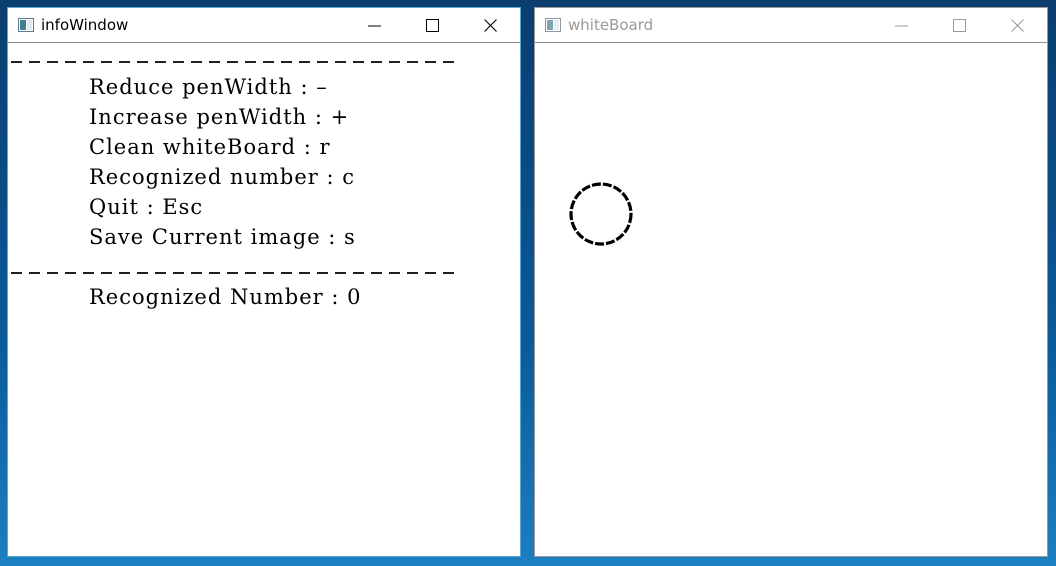 The image size is (1056, 566). What do you see at coordinates (146, 207) in the screenshot?
I see `info-line-quit: Quit : Esc` at bounding box center [146, 207].